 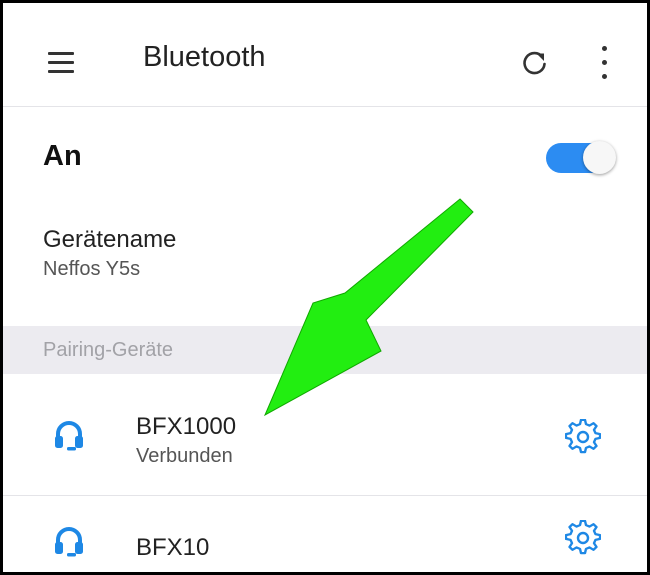 What do you see at coordinates (535, 63) in the screenshot?
I see `refresh-icon` at bounding box center [535, 63].